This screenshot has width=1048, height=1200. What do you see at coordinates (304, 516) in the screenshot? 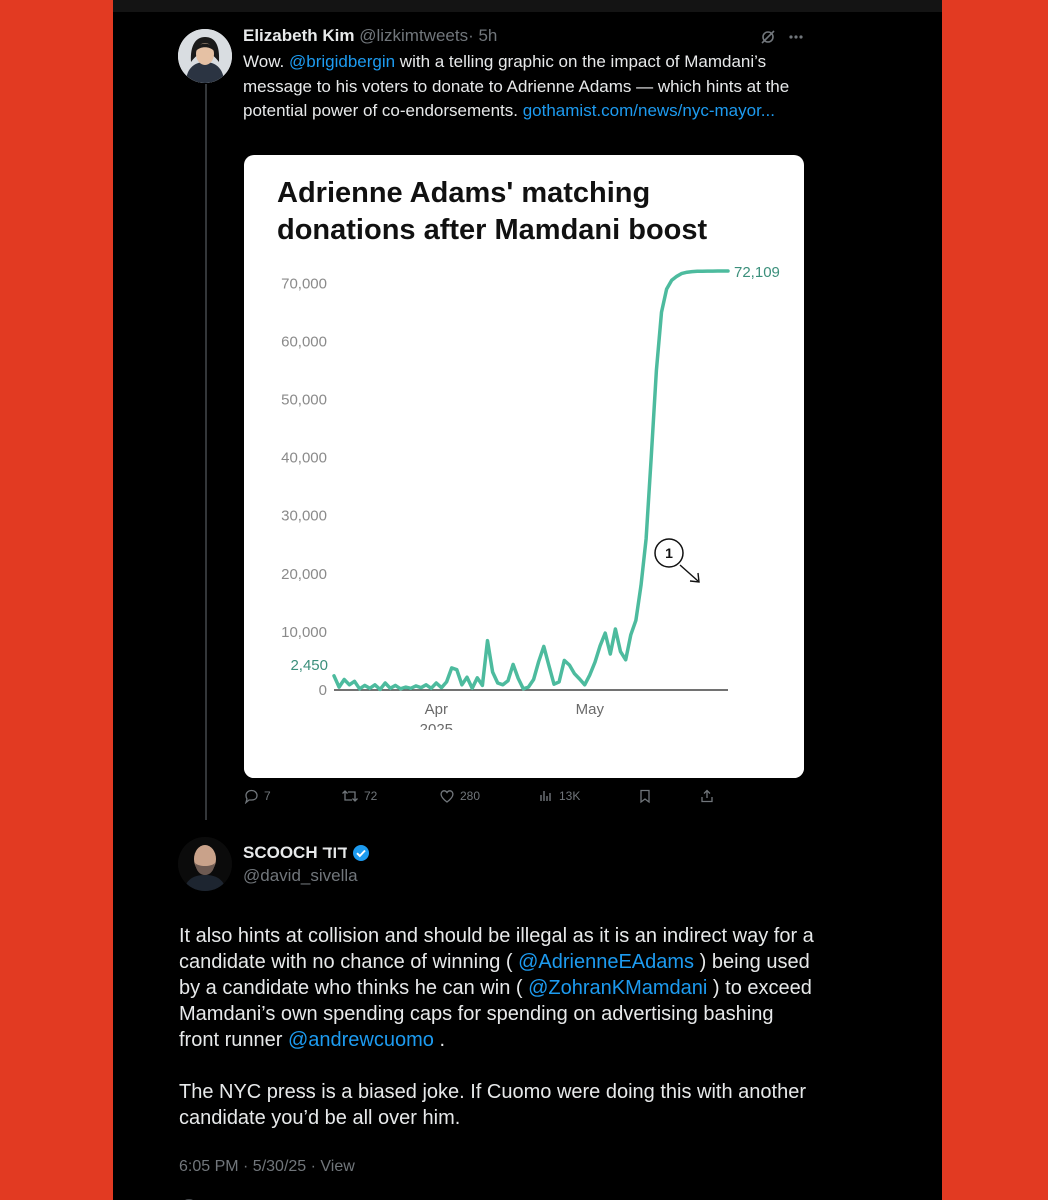
I see `y-tick-label: 30,000` at bounding box center [304, 516].